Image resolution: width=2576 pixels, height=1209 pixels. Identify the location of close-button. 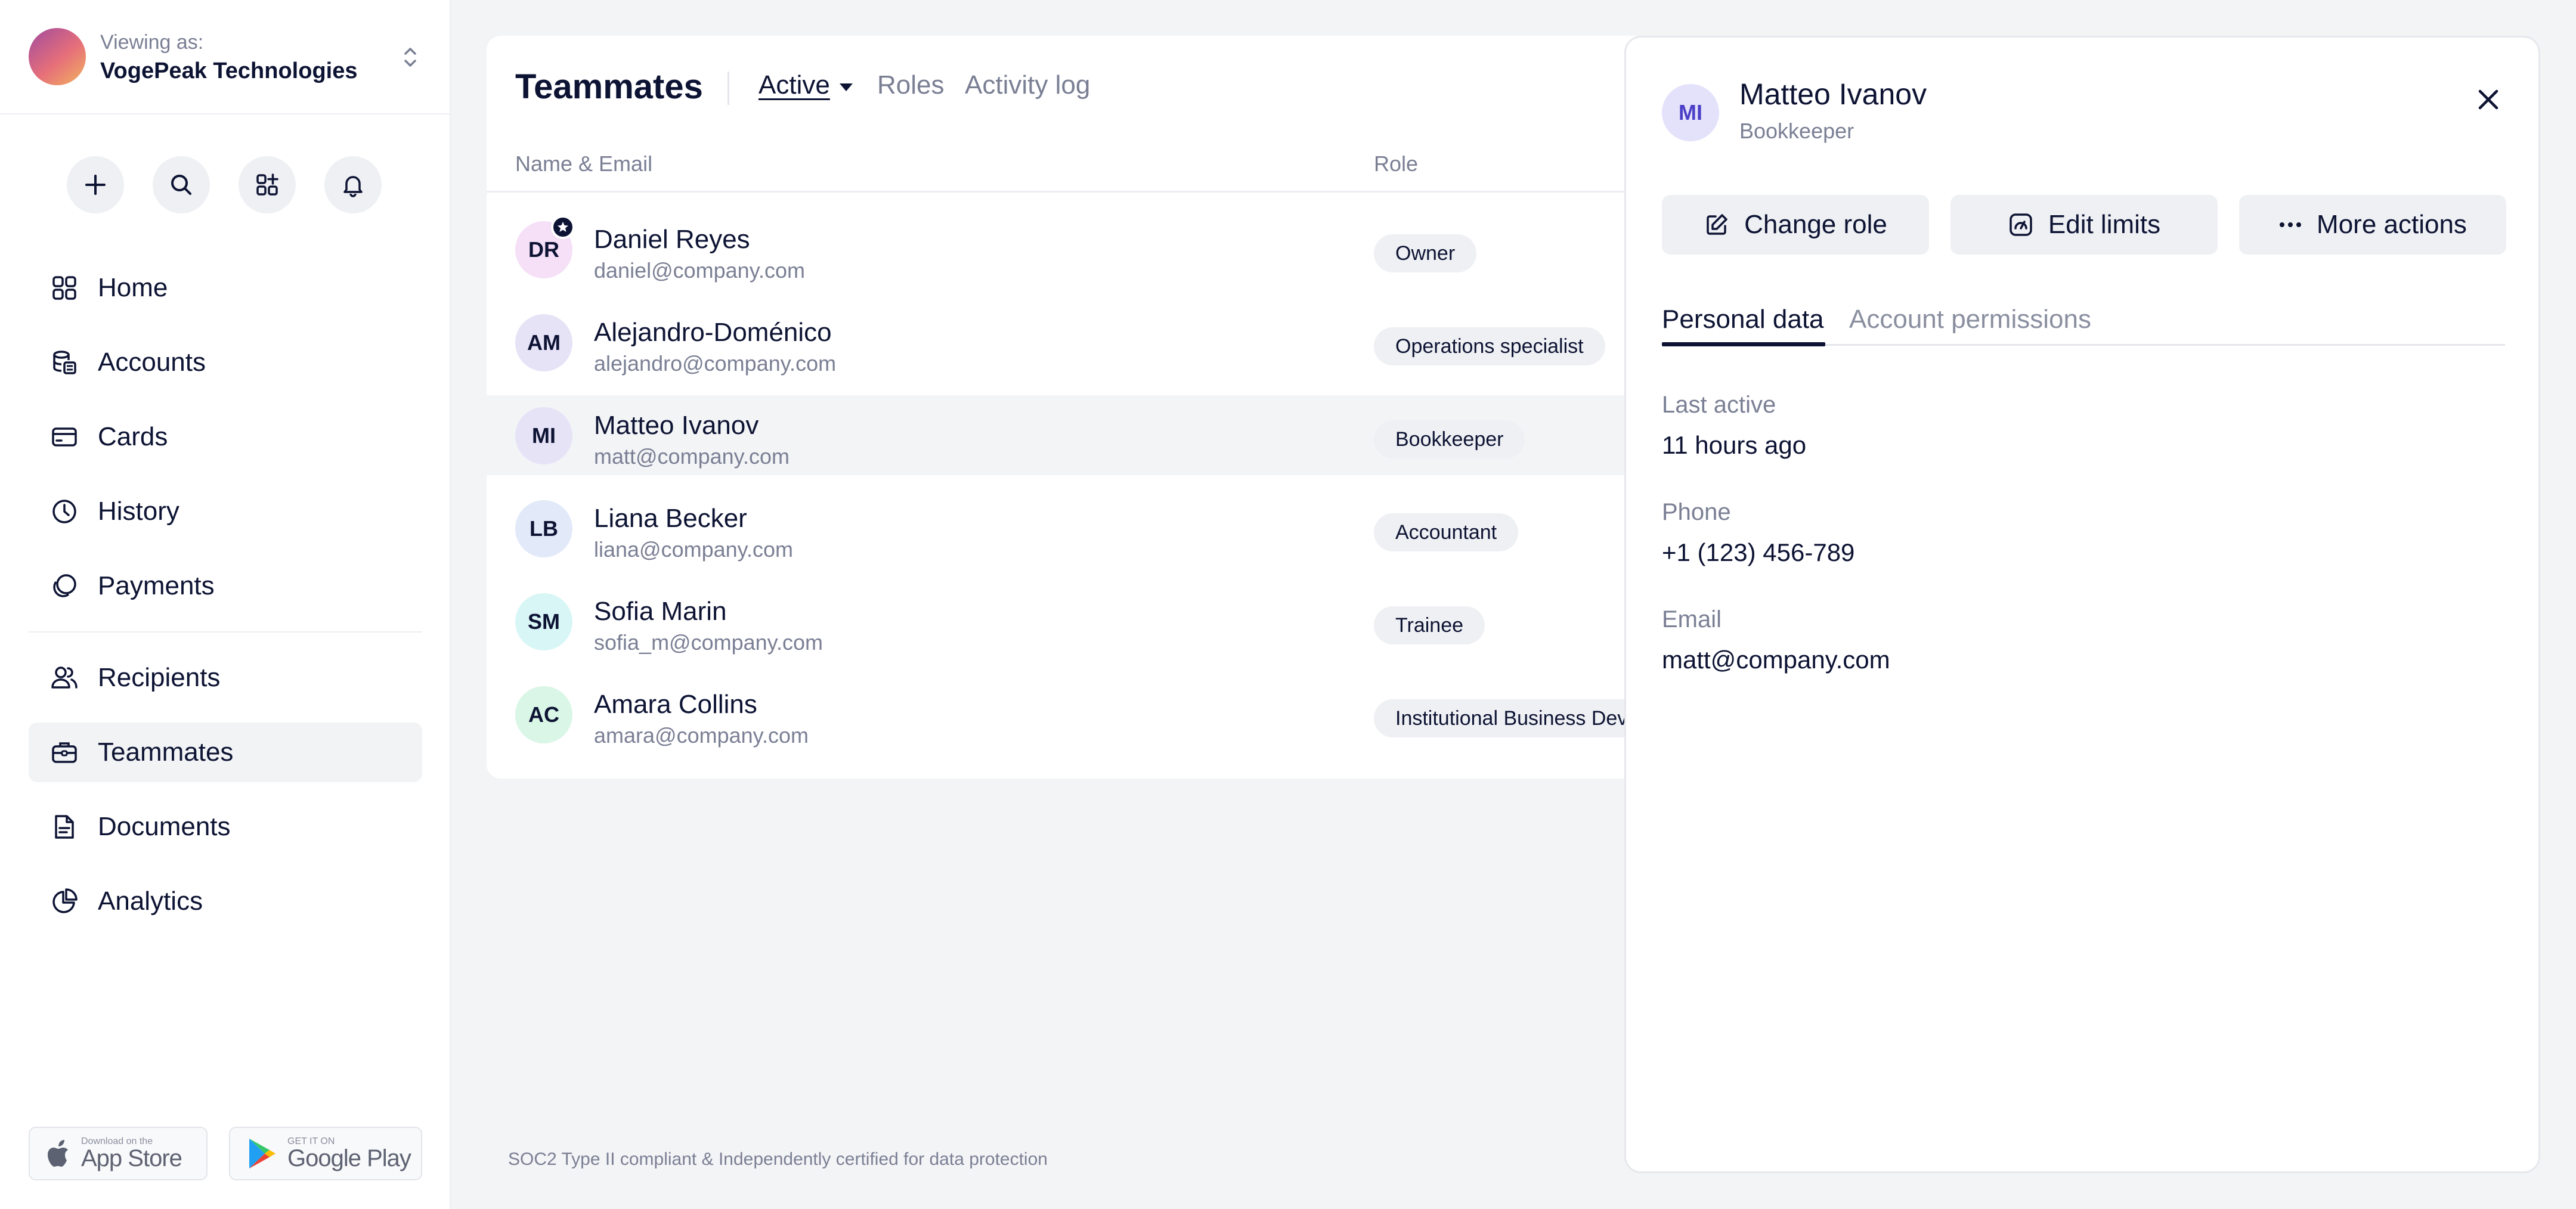
(2488, 99).